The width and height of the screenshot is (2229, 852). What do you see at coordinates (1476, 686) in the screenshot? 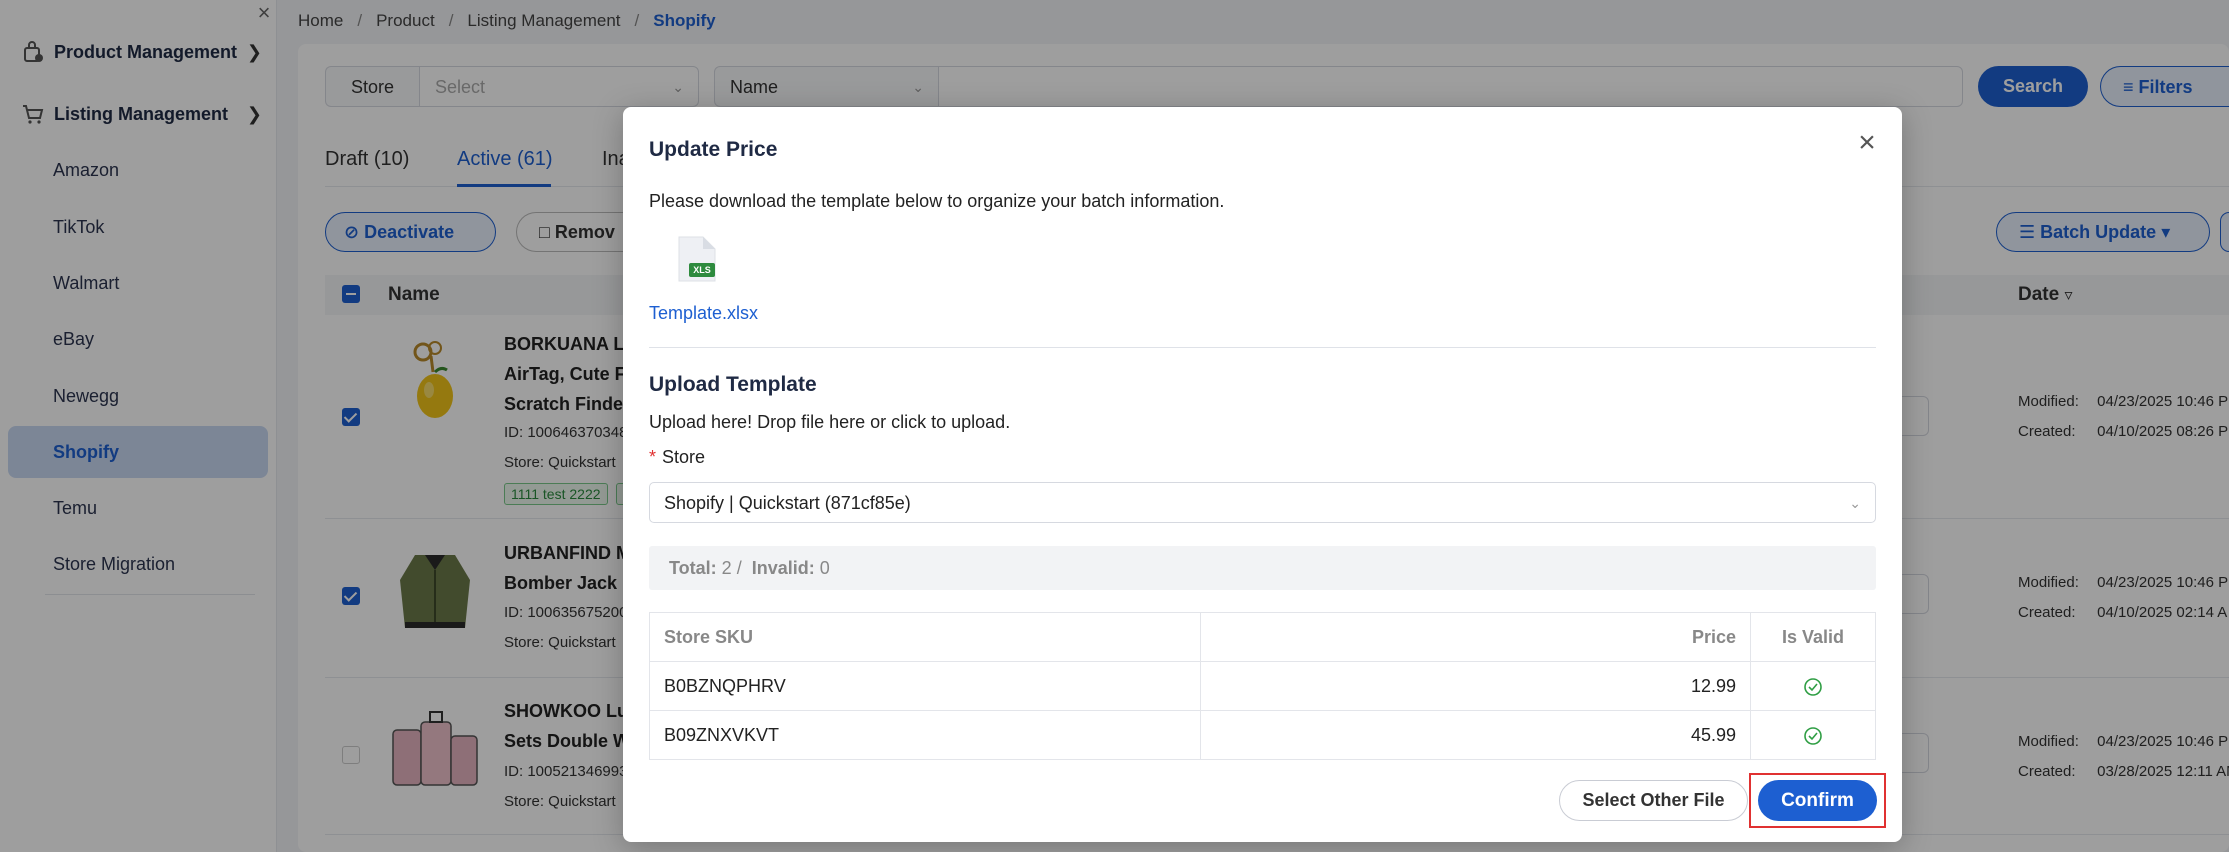
I see `cell-price: 12.99` at bounding box center [1476, 686].